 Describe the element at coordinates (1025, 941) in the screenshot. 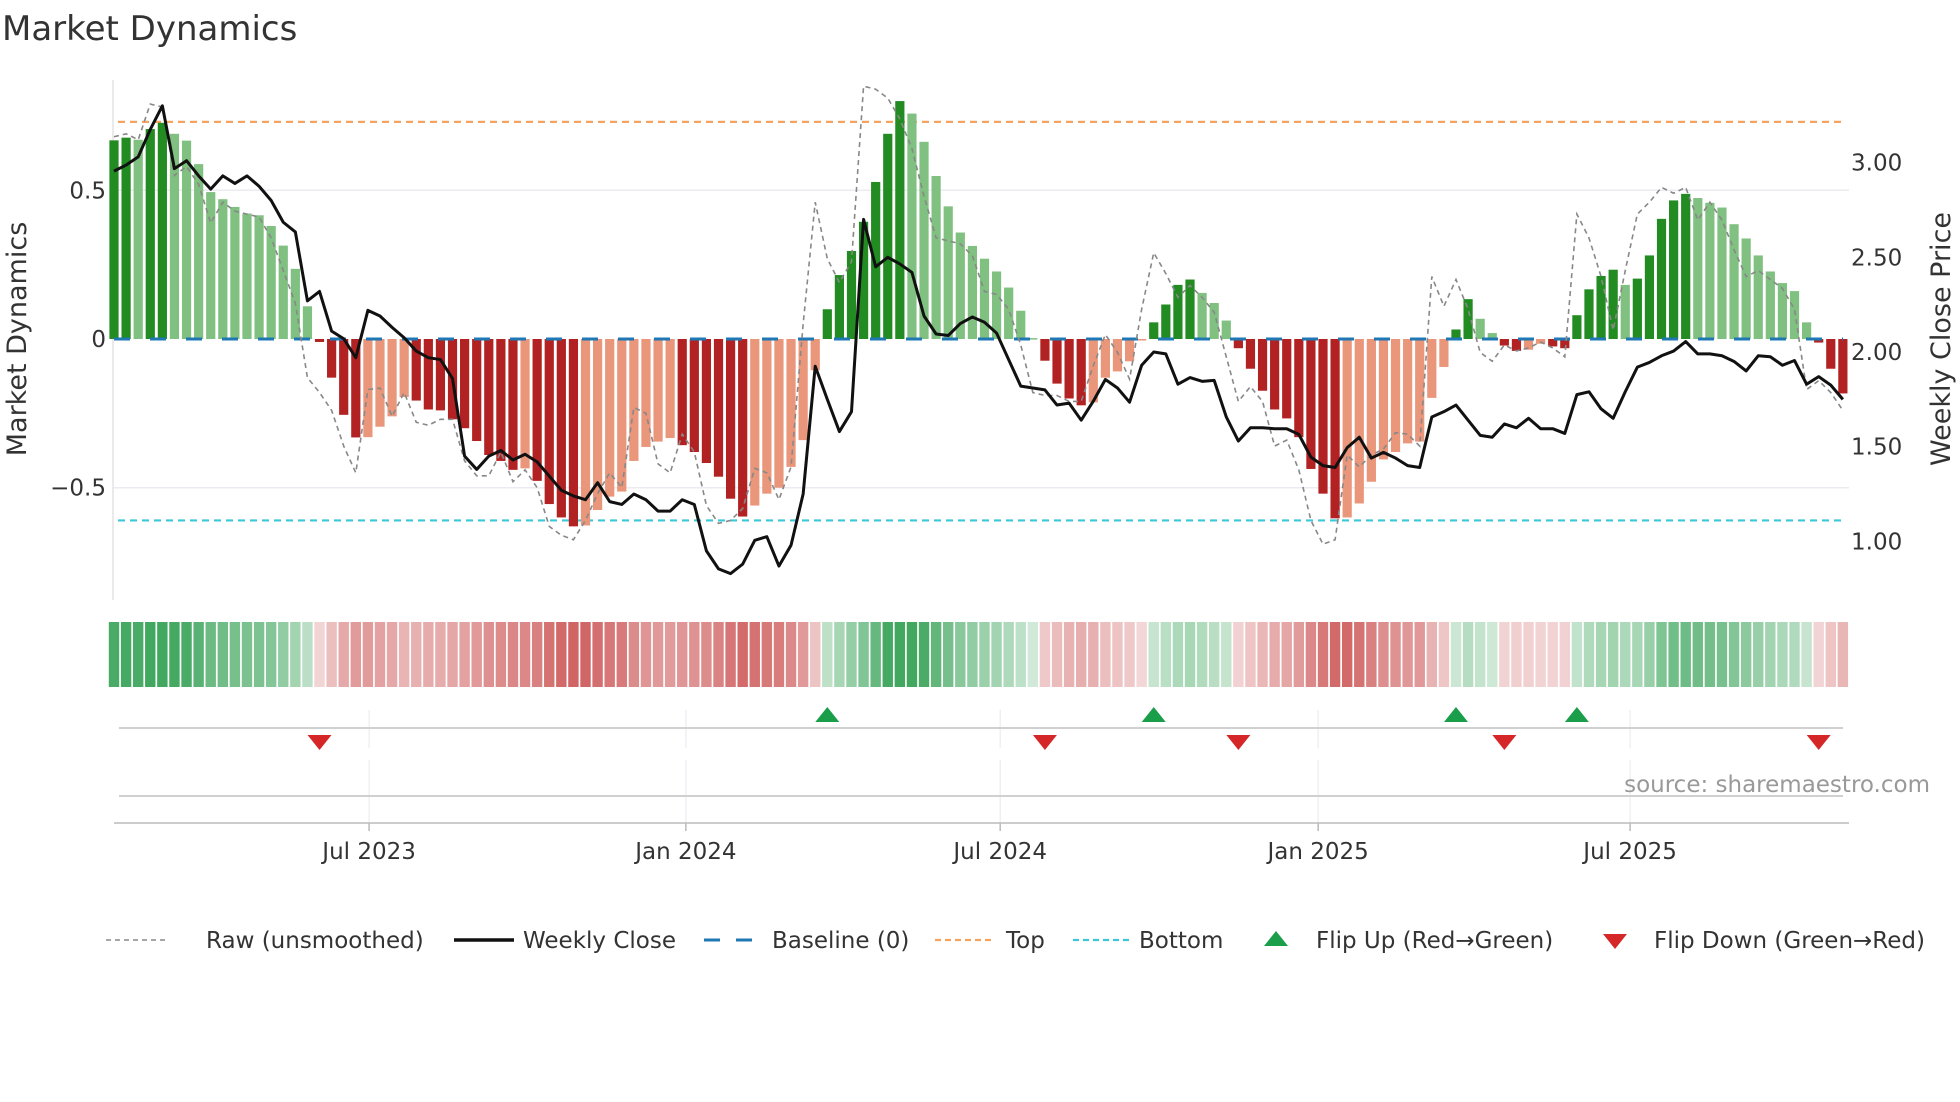

I see `legend-label: Top` at that location.